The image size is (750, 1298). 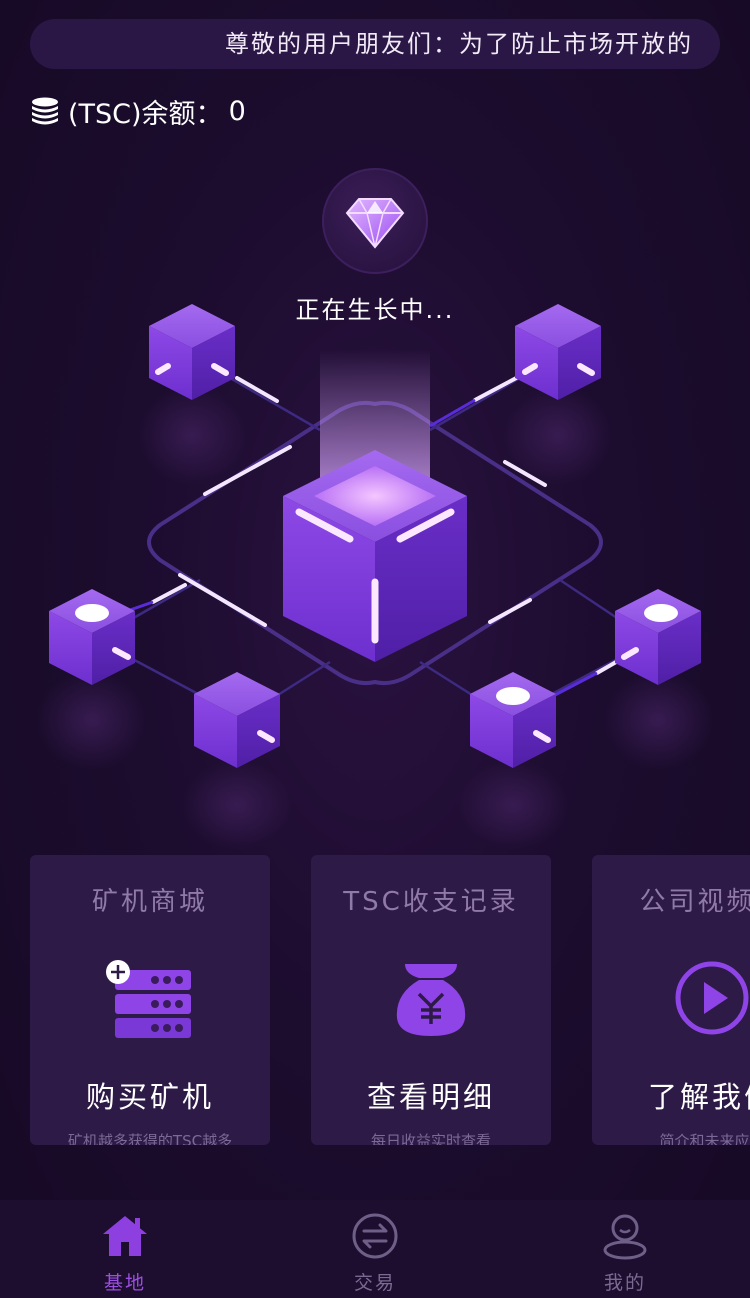 I want to click on diamond-icon, so click(x=375, y=223).